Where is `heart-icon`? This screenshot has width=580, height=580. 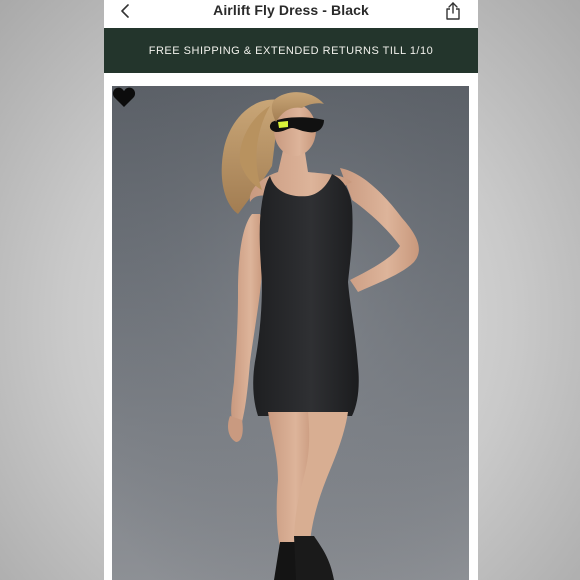
heart-icon is located at coordinates (124, 97).